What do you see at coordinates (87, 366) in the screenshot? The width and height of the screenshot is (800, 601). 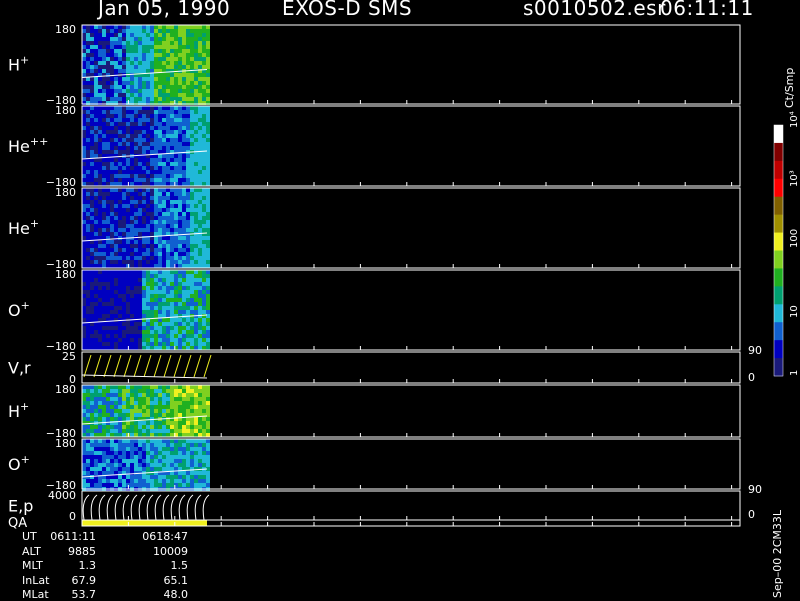 I see `velocity-mark` at bounding box center [87, 366].